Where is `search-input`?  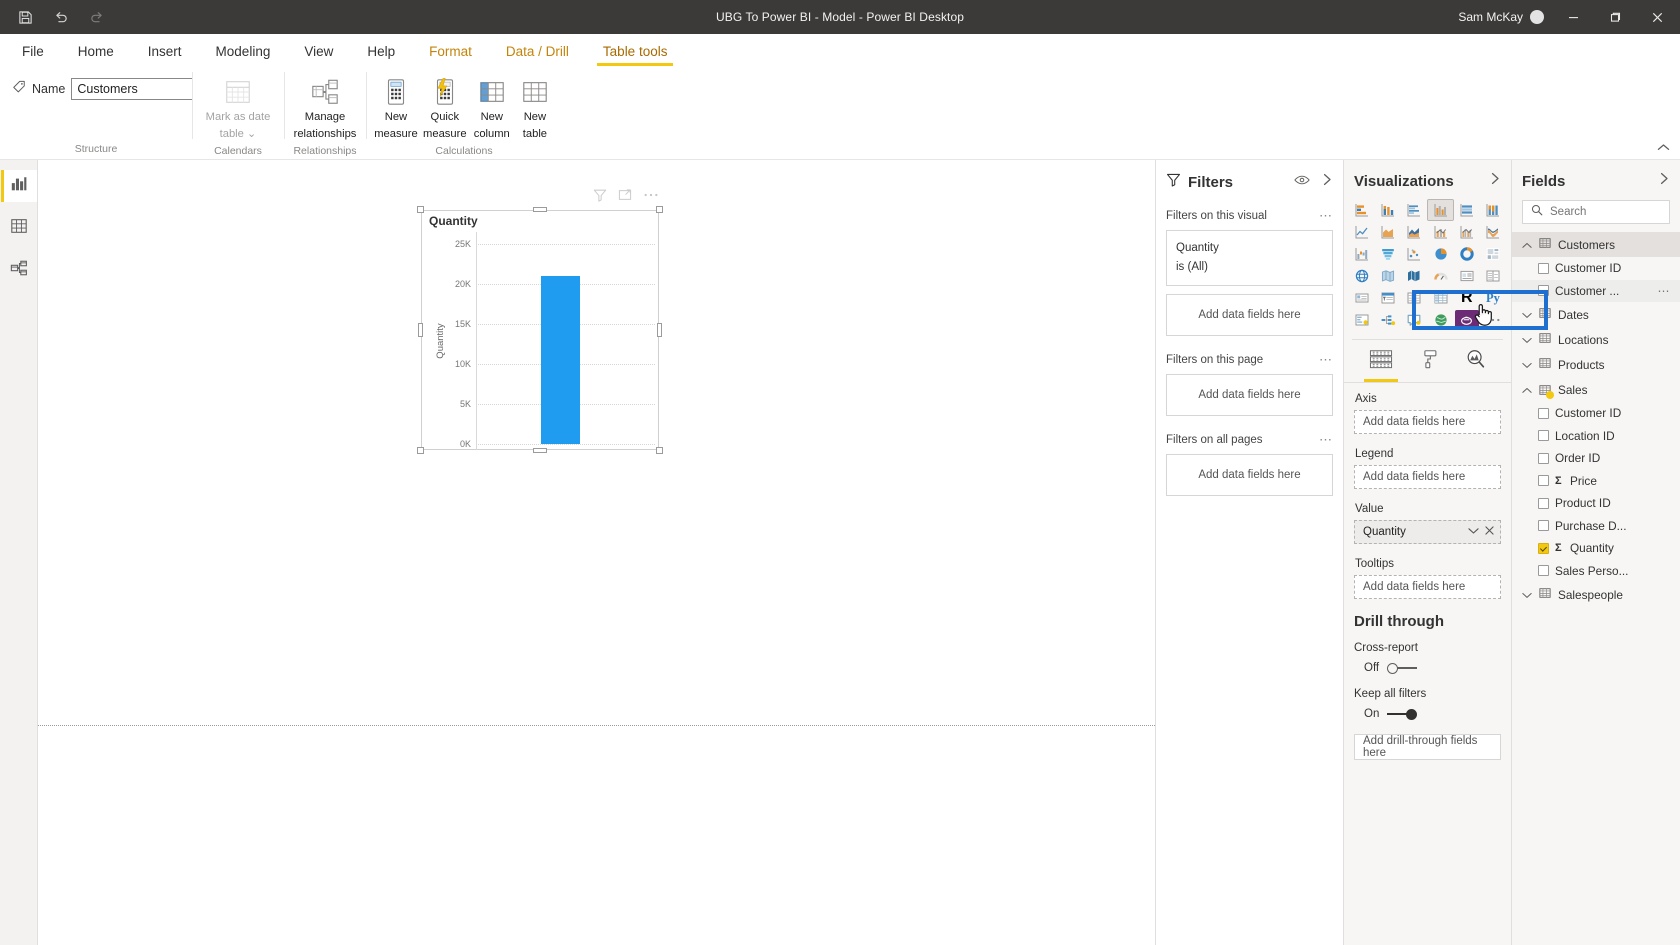
search-input is located at coordinates (1605, 212).